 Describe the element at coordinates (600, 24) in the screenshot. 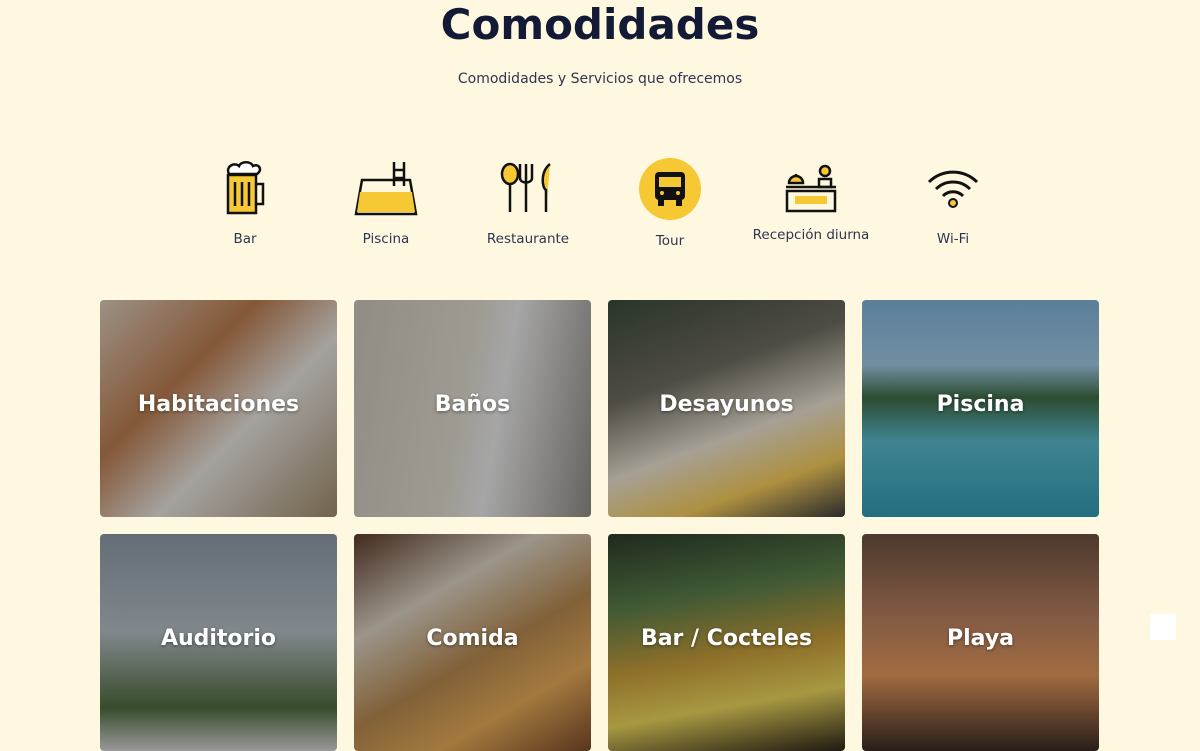

I see `page-title: Comodidades` at that location.